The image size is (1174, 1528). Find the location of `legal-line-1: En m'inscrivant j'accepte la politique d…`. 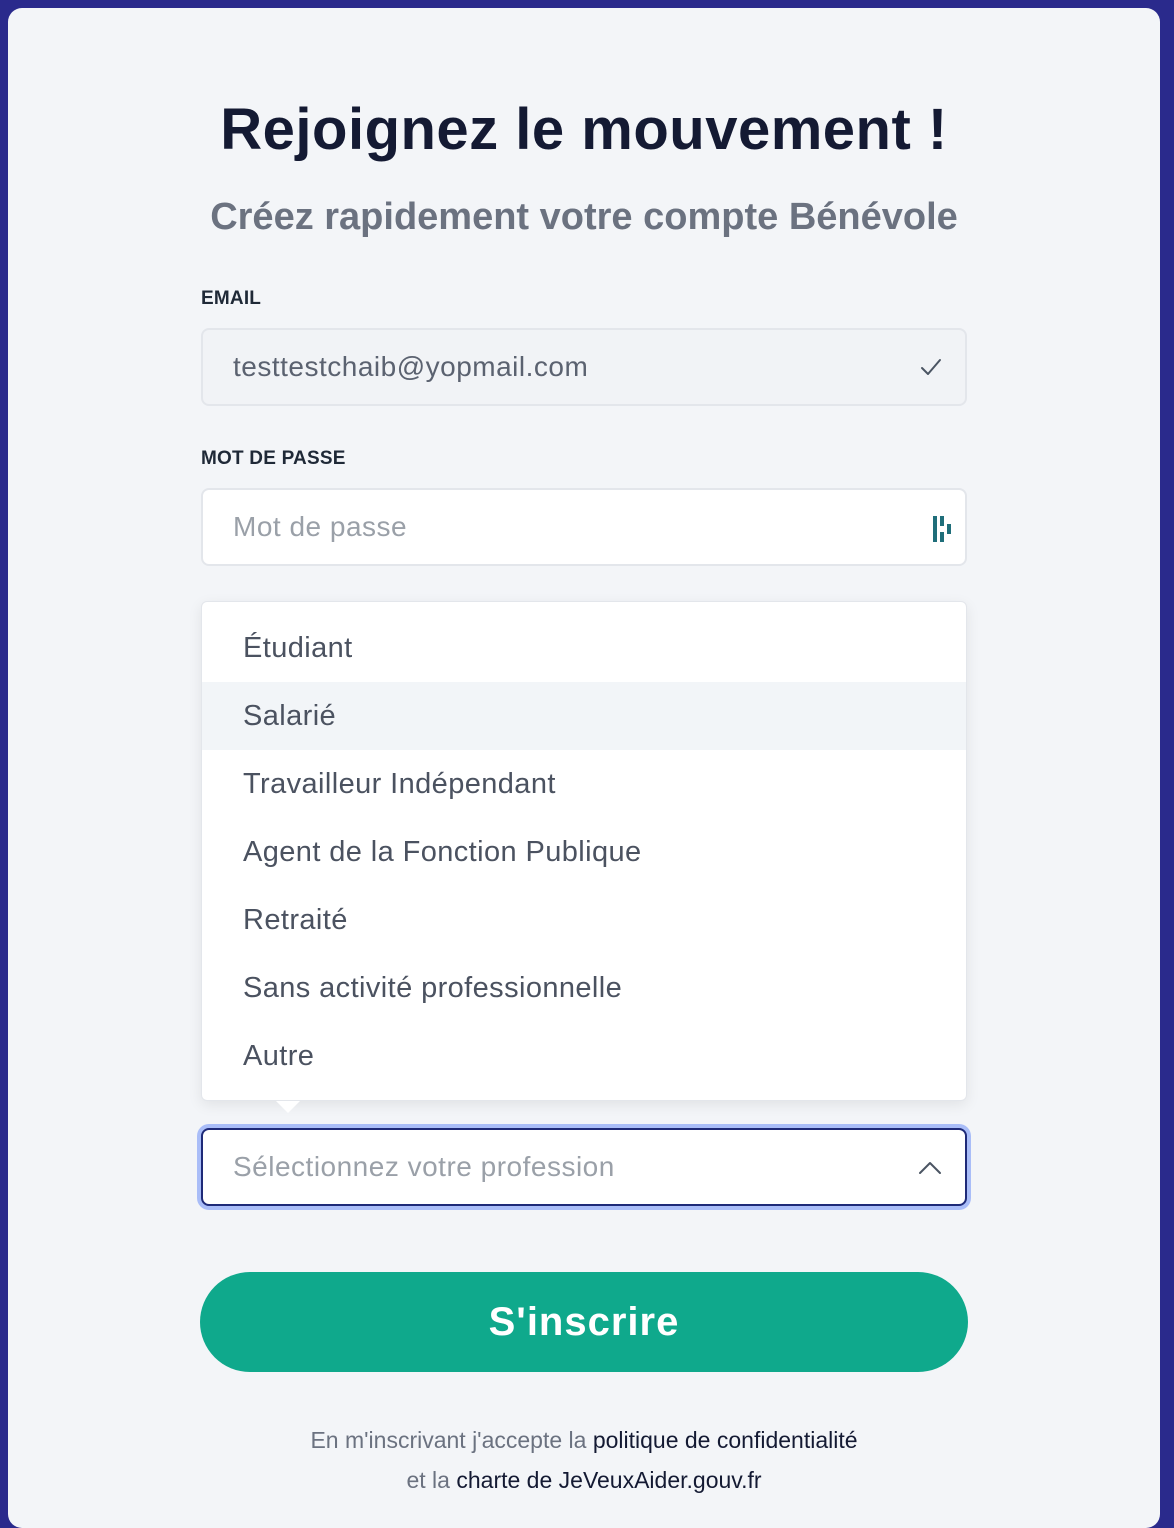

legal-line-1: En m'inscrivant j'accepte la politique d… is located at coordinates (584, 1440).